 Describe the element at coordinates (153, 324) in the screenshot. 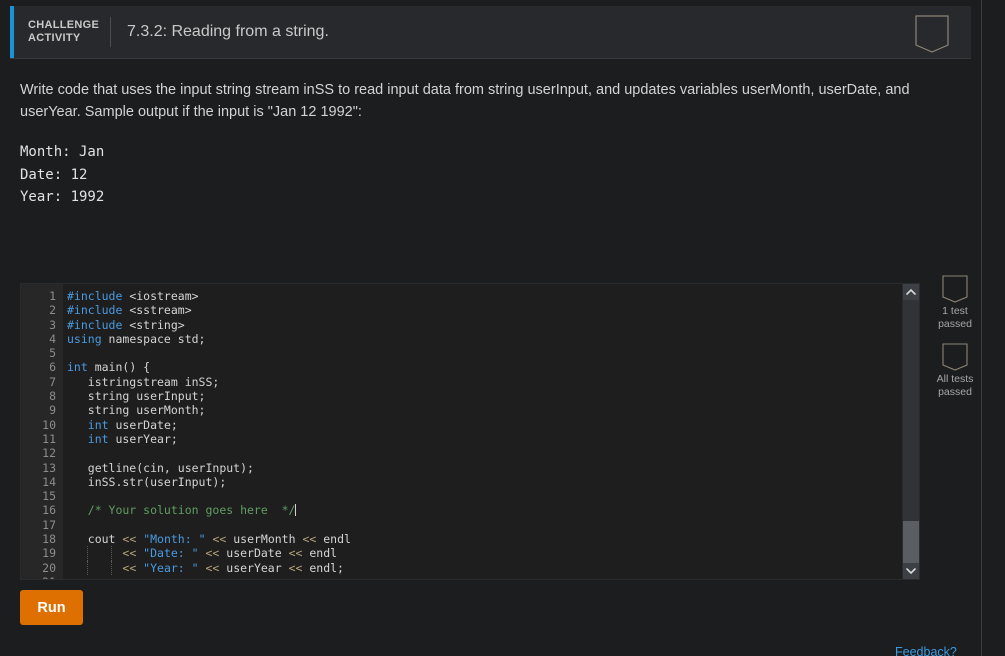

I see `code-token-header: <string>` at that location.